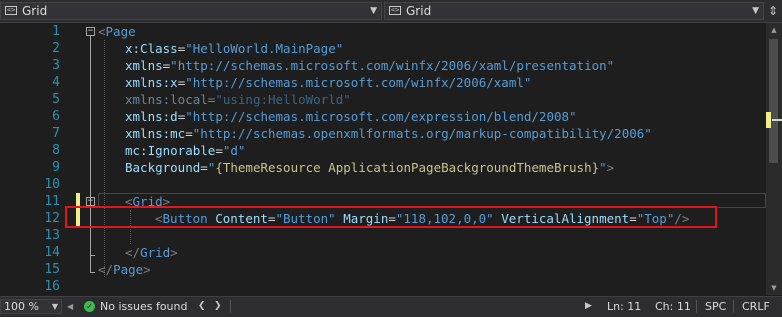 This screenshot has width=782, height=317. I want to click on scrollbar-thumb, so click(773, 101).